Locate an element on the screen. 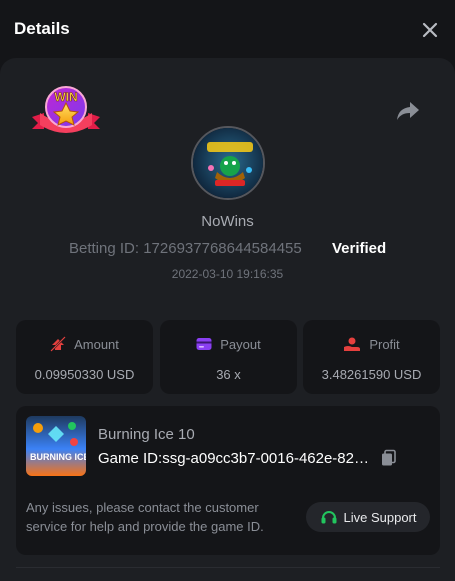 This screenshot has height=581, width=455. copy-icon is located at coordinates (389, 457).